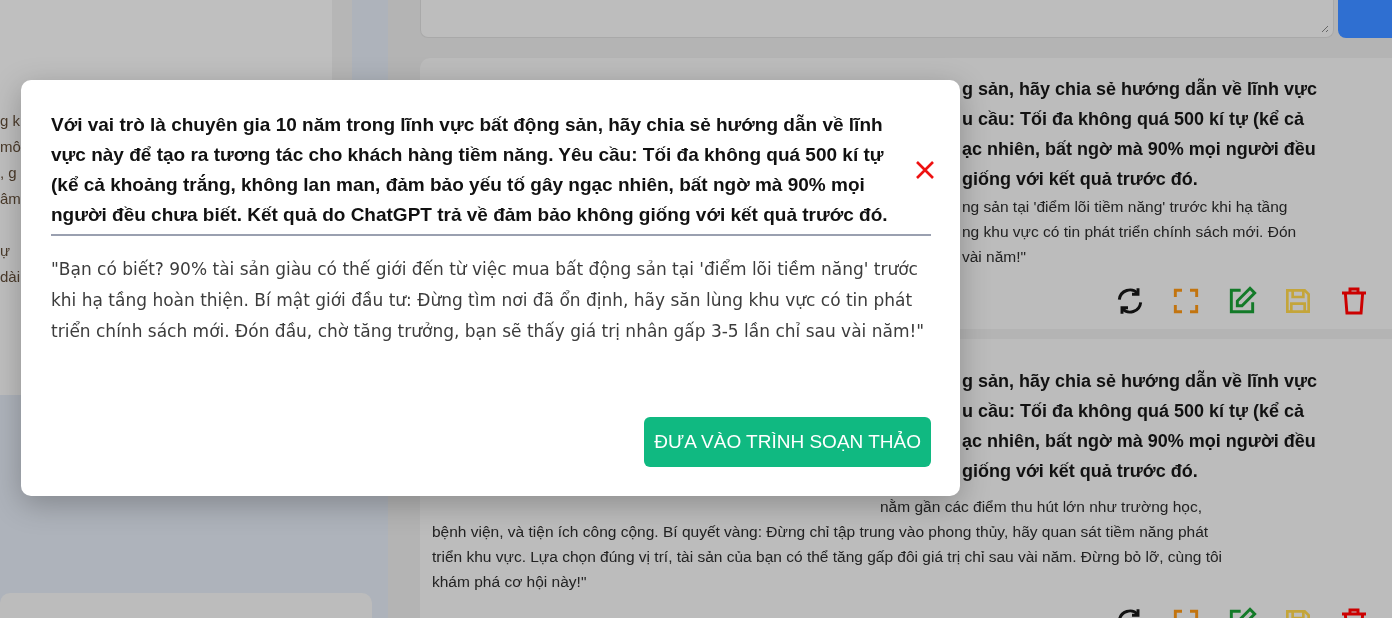  I want to click on result-text: bệnh viện, và tiện ích công cộng. Bí quyết vàng: Đừng chỉ tập trung vào phong thủy, hãy quan sát tiềm năng phát, so click(821, 532).